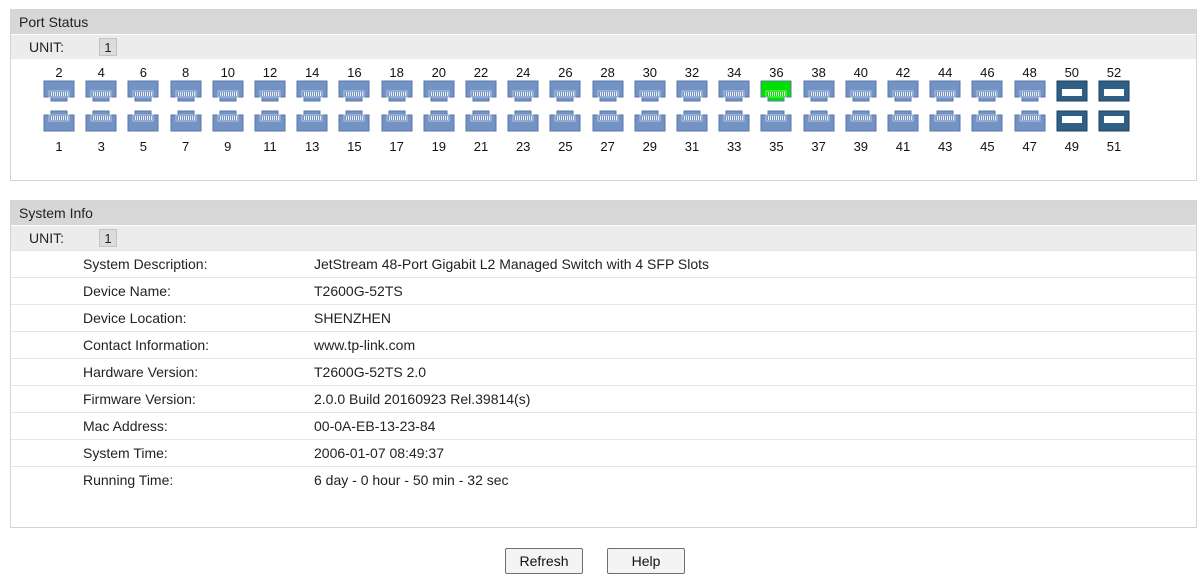  Describe the element at coordinates (59, 146) in the screenshot. I see `port-number-label: 1` at that location.